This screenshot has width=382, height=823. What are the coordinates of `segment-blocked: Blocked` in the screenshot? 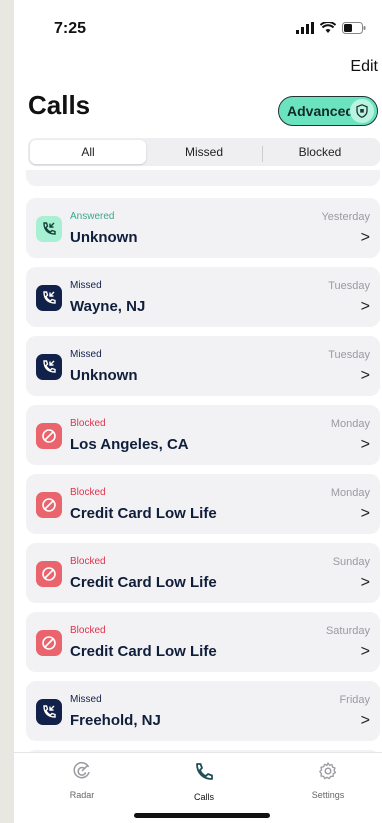 It's located at (320, 152).